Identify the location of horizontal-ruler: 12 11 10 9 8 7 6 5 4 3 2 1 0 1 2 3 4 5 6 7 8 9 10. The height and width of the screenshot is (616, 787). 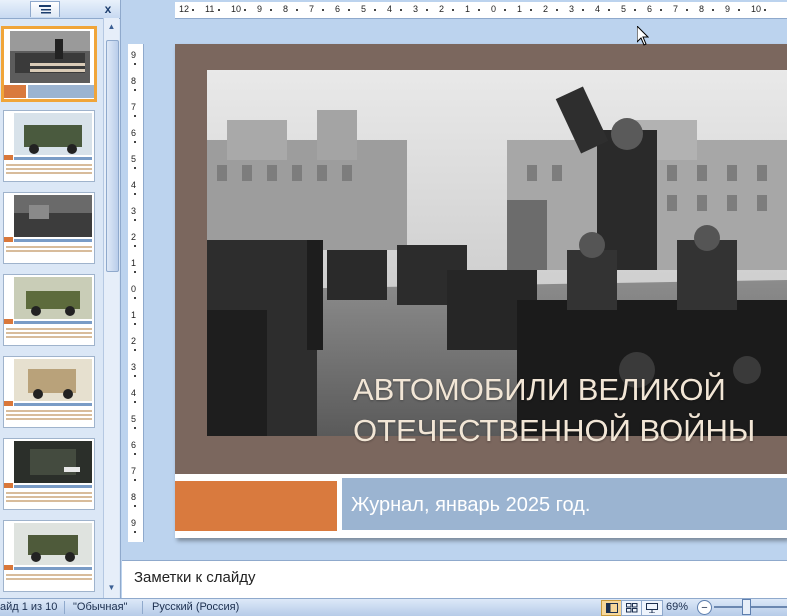
(481, 10).